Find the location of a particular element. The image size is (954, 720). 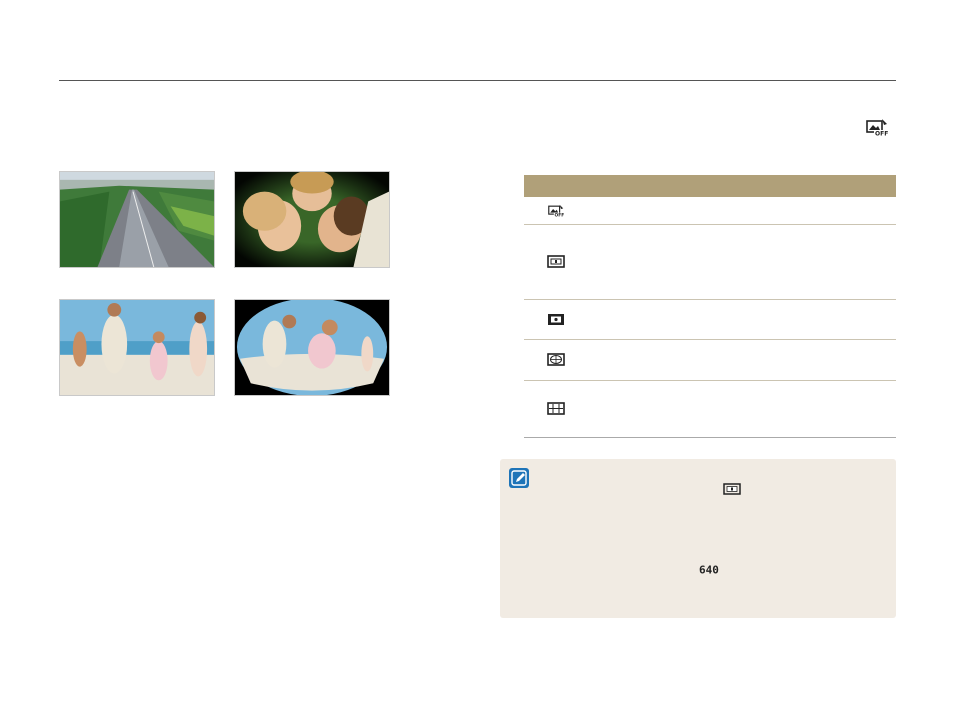

vignetting-icon is located at coordinates (556, 319).